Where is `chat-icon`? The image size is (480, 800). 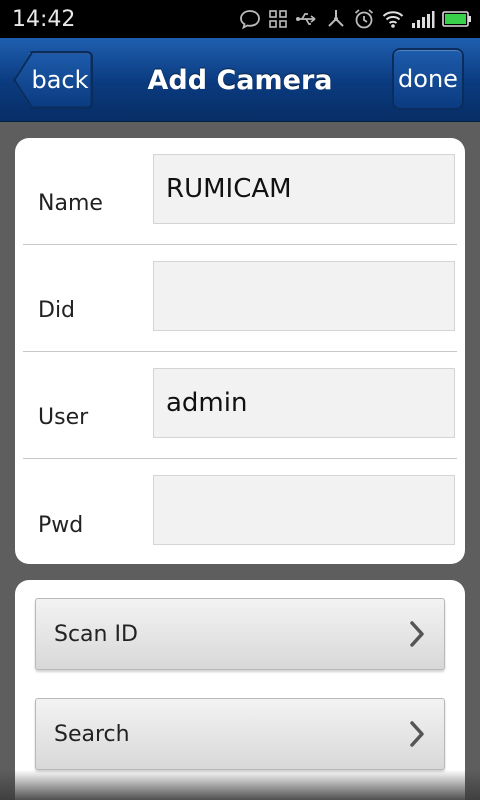 chat-icon is located at coordinates (250, 20).